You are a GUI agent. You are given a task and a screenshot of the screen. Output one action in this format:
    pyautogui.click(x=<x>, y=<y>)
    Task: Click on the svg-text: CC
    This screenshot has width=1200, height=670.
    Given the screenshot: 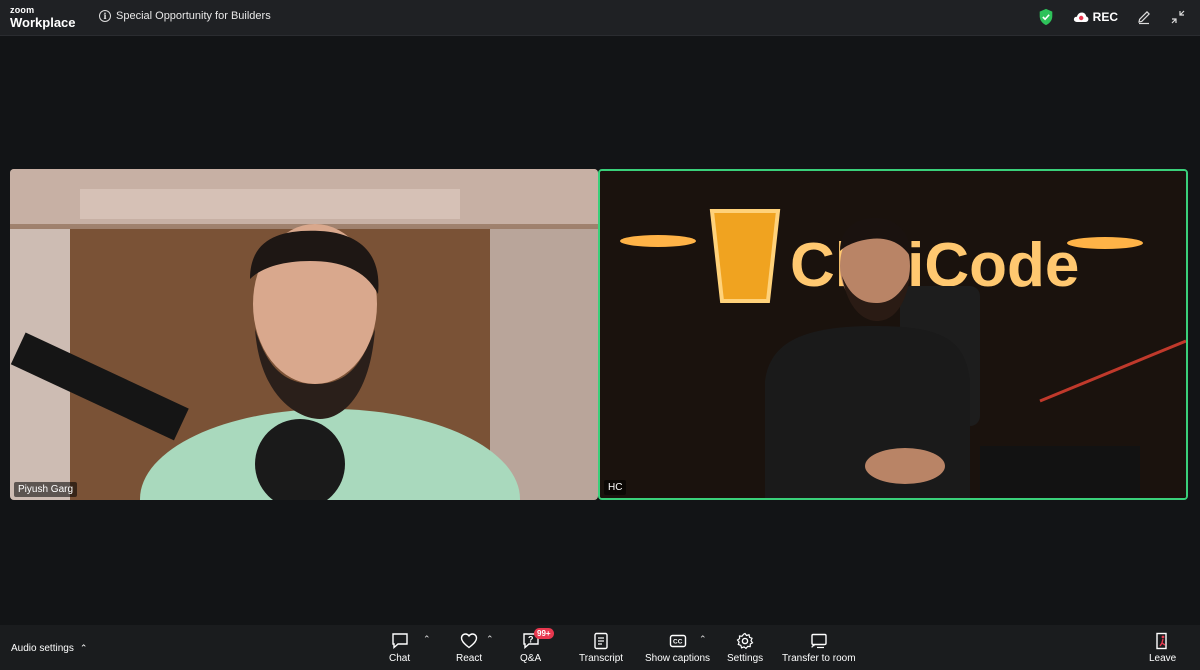 What is the action you would take?
    pyautogui.click(x=678, y=642)
    